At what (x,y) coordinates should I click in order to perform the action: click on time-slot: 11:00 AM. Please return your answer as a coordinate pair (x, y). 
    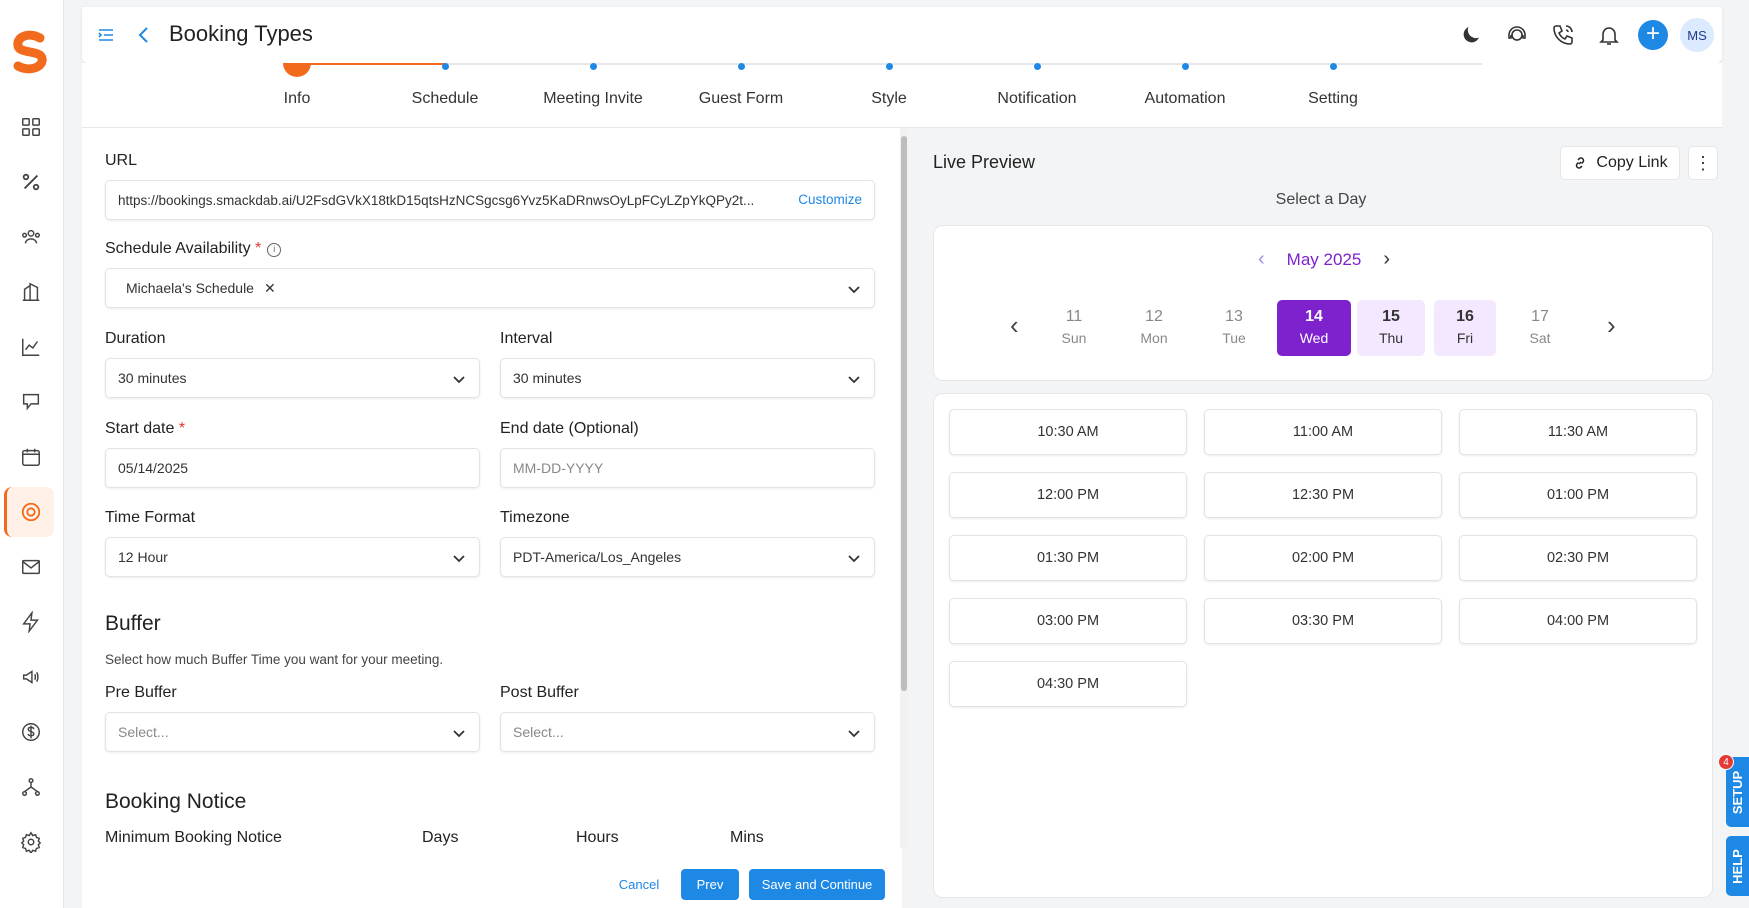
    Looking at the image, I should click on (1323, 432).